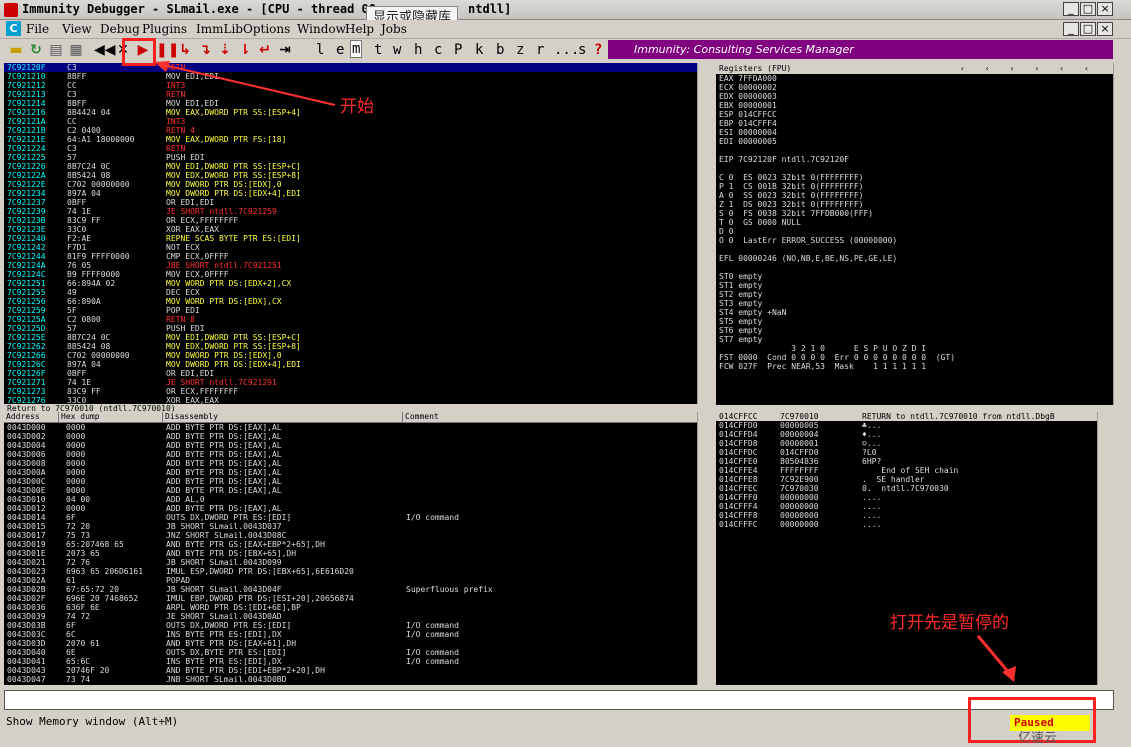 This screenshot has height=747, width=1131. I want to click on disasm-row: 7C921244 81F9 FFFF0000 CMP ECX,0FFFF, so click(350, 256).